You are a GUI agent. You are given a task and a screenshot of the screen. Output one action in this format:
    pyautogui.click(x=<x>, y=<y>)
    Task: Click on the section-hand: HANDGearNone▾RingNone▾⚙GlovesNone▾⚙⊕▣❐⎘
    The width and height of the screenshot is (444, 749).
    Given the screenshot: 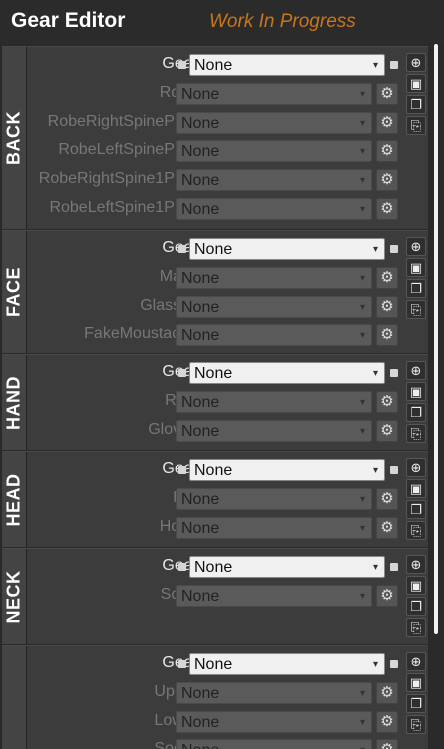 What is the action you would take?
    pyautogui.click(x=215, y=402)
    